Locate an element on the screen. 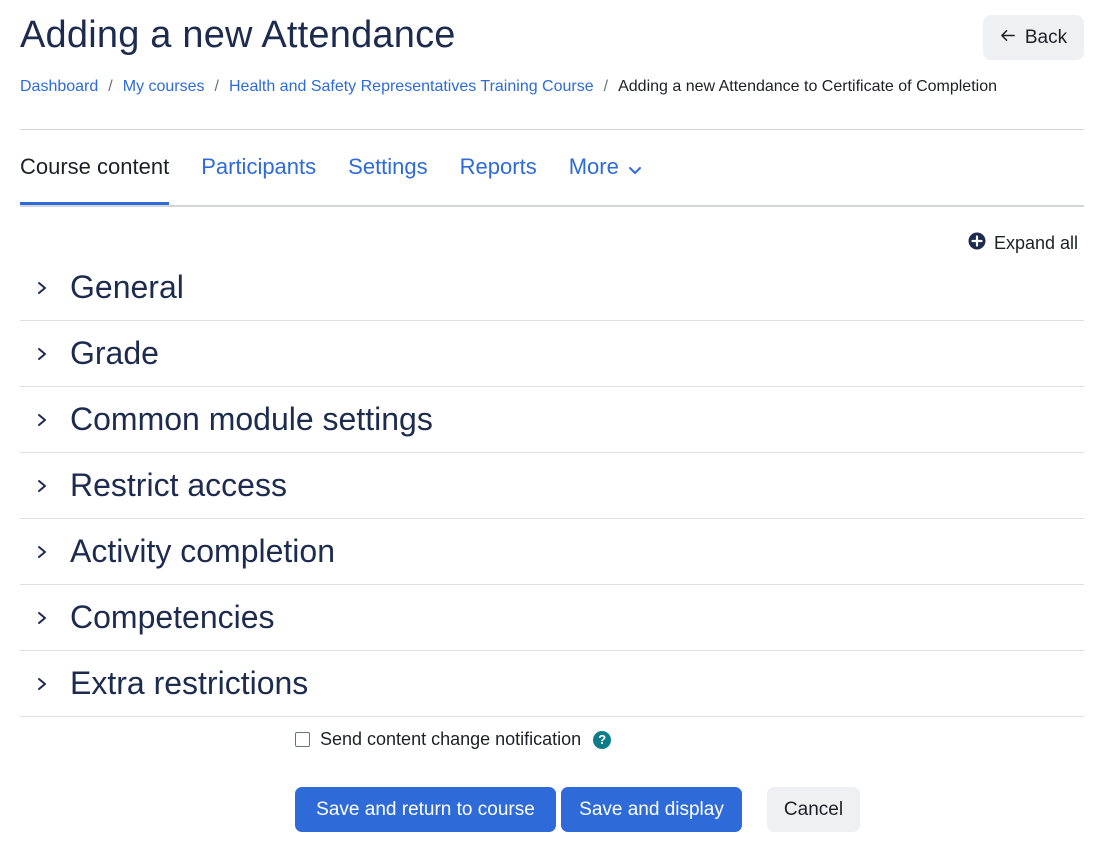 This screenshot has width=1094, height=850. section-restrict-access: Restrict access is located at coordinates (552, 486).